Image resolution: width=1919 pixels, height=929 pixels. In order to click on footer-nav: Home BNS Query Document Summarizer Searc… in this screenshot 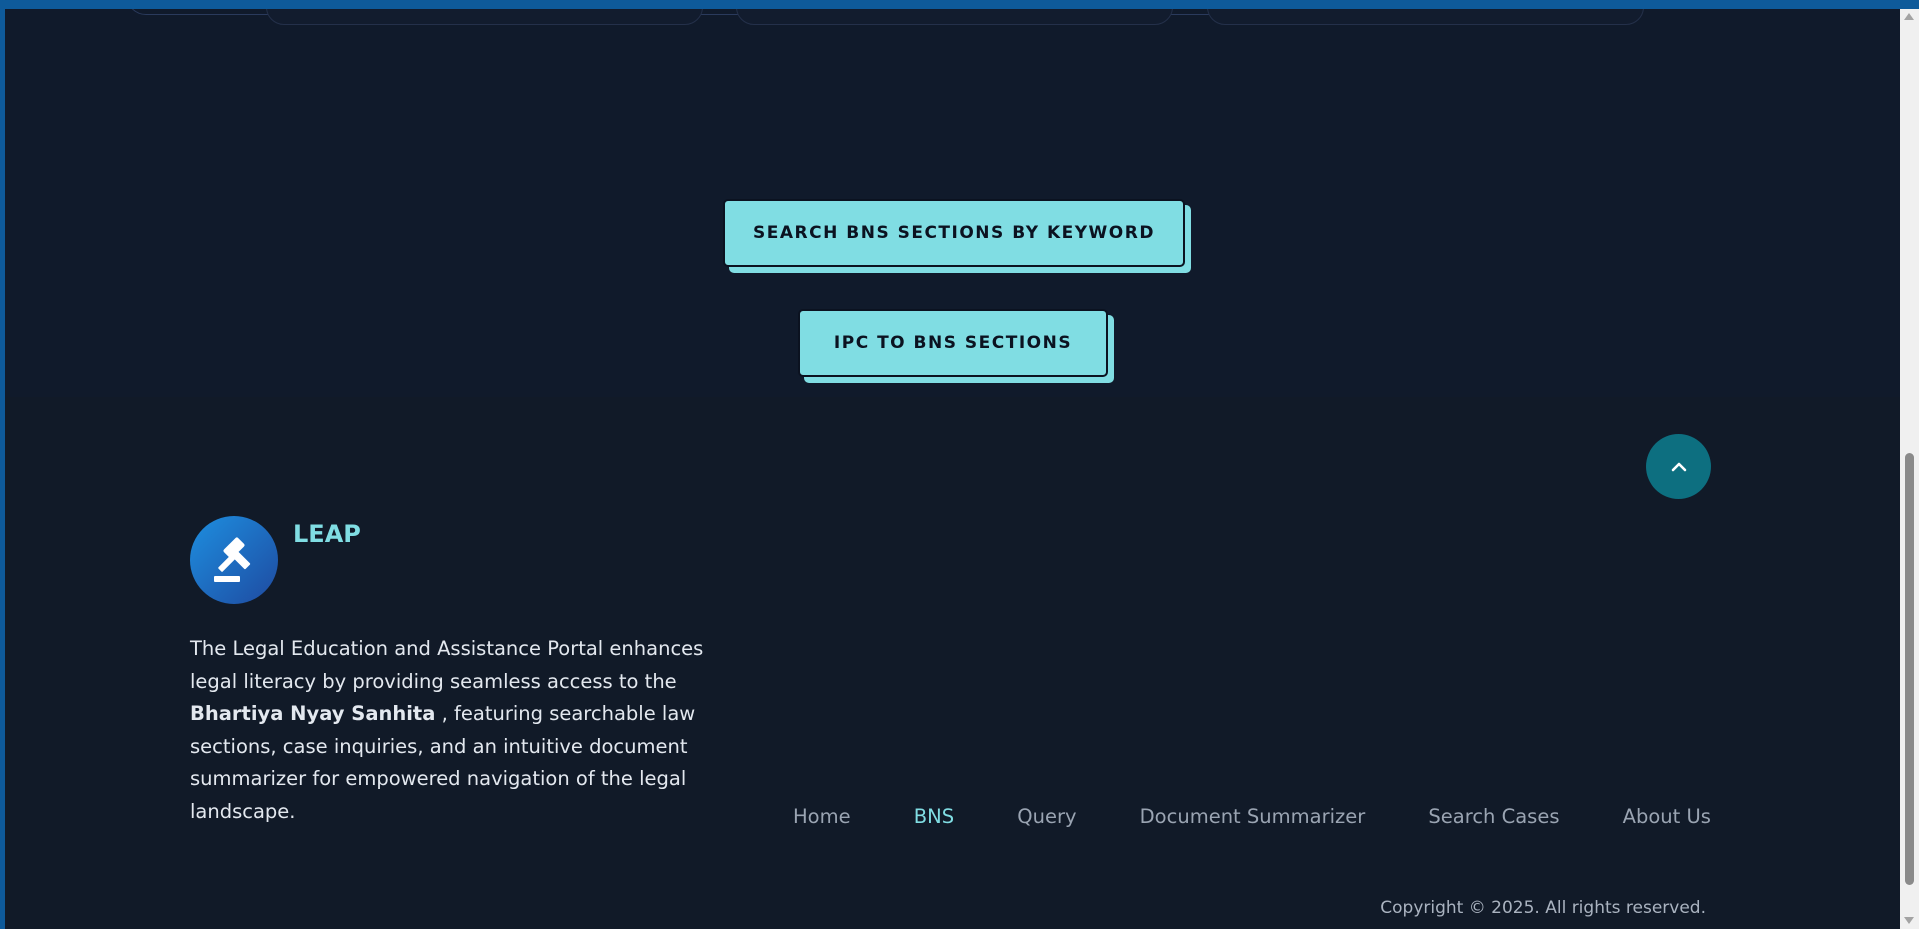, I will do `click(1252, 816)`.